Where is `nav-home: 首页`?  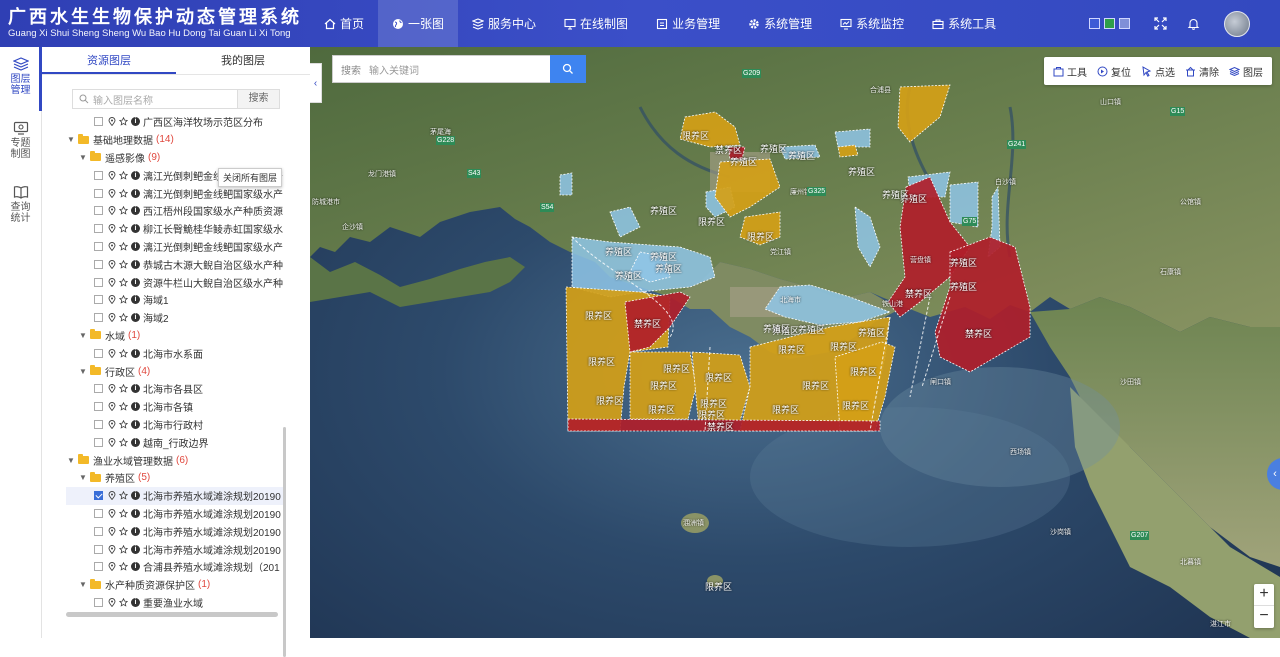
nav-home: 首页 is located at coordinates (344, 23).